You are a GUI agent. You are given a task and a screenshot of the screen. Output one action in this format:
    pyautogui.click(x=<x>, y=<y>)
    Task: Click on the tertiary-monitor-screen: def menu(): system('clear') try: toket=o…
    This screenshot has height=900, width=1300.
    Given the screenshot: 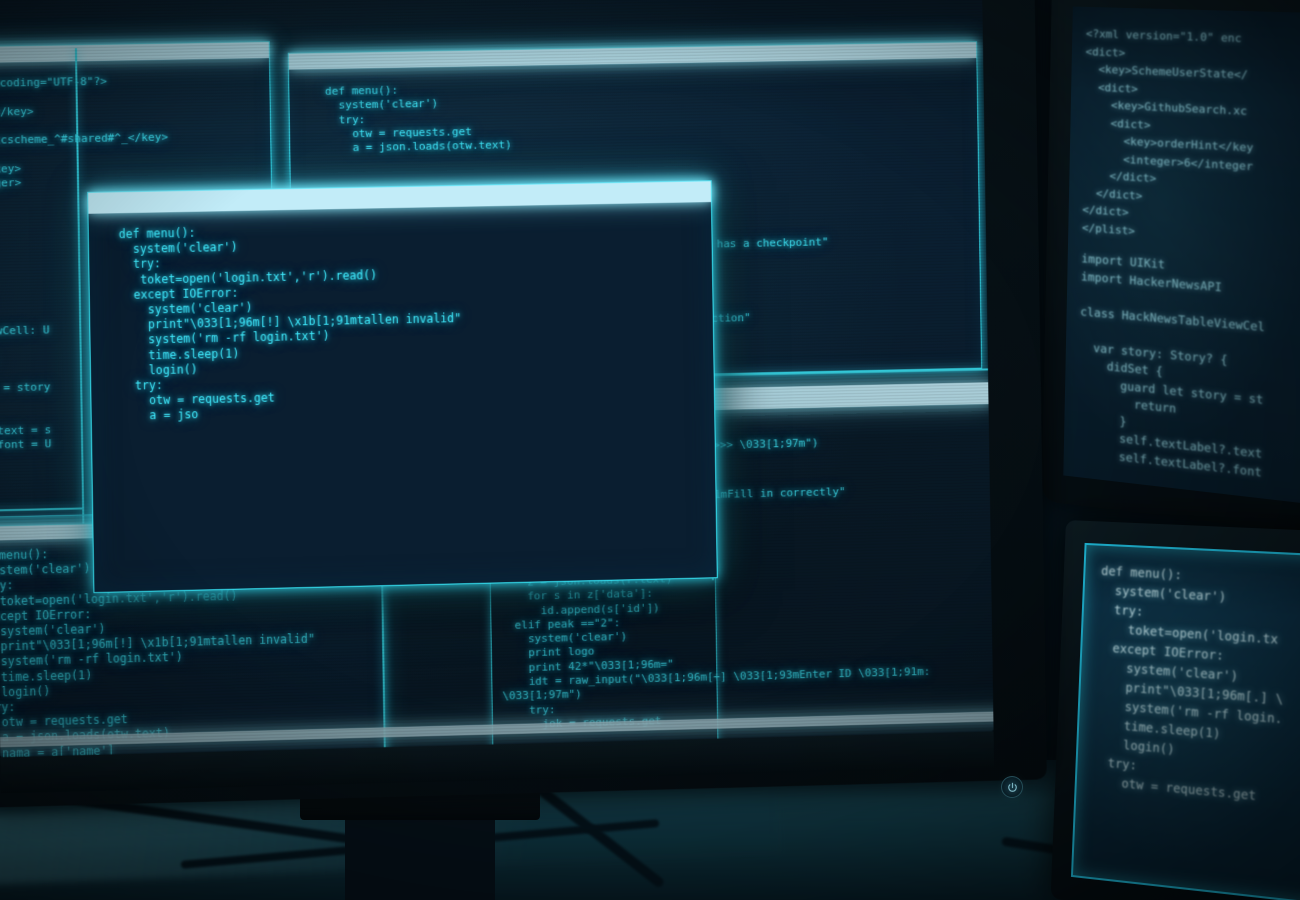 What is the action you would take?
    pyautogui.click(x=1185, y=721)
    